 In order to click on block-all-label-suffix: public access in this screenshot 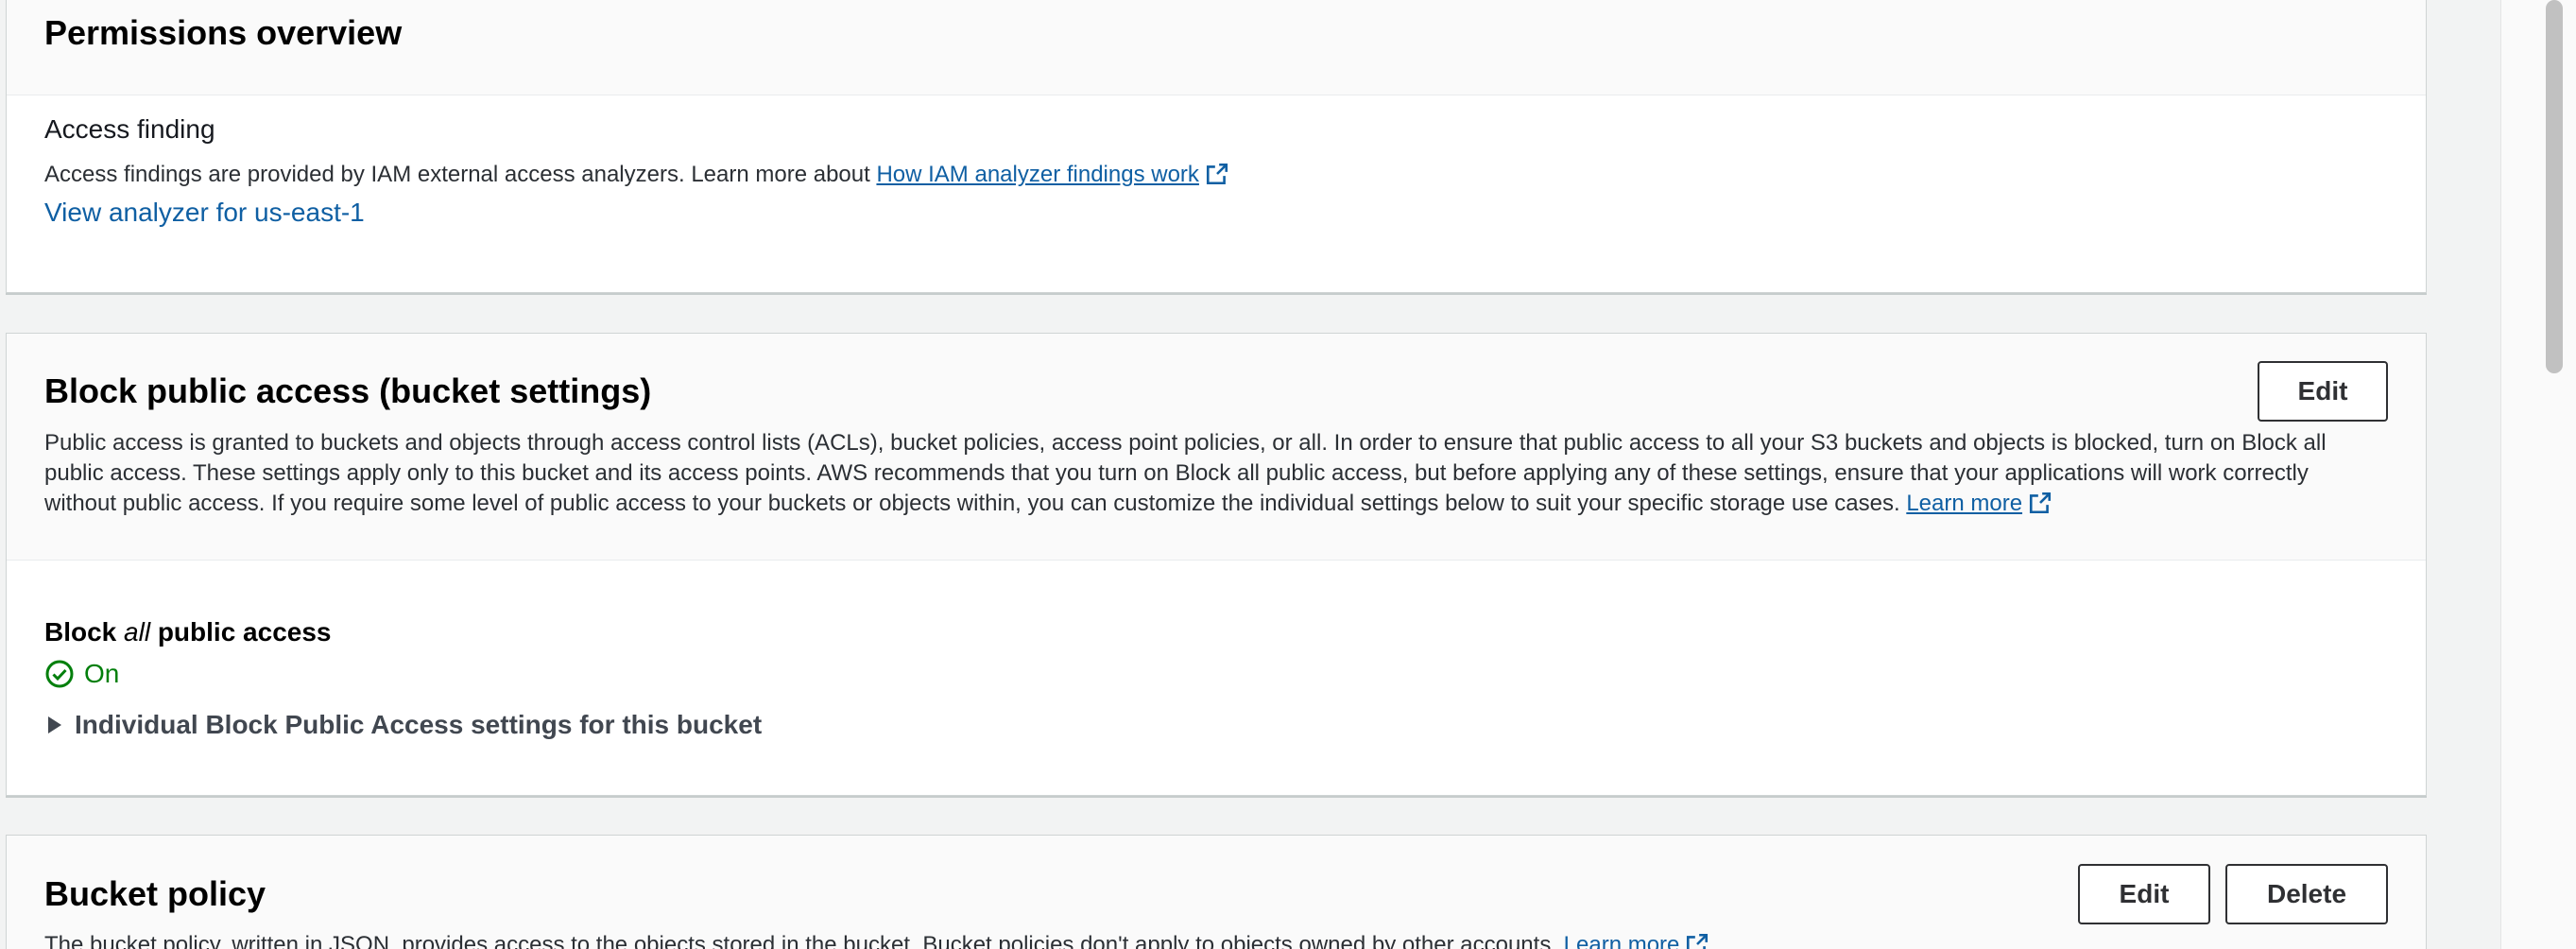, I will do `click(241, 632)`.